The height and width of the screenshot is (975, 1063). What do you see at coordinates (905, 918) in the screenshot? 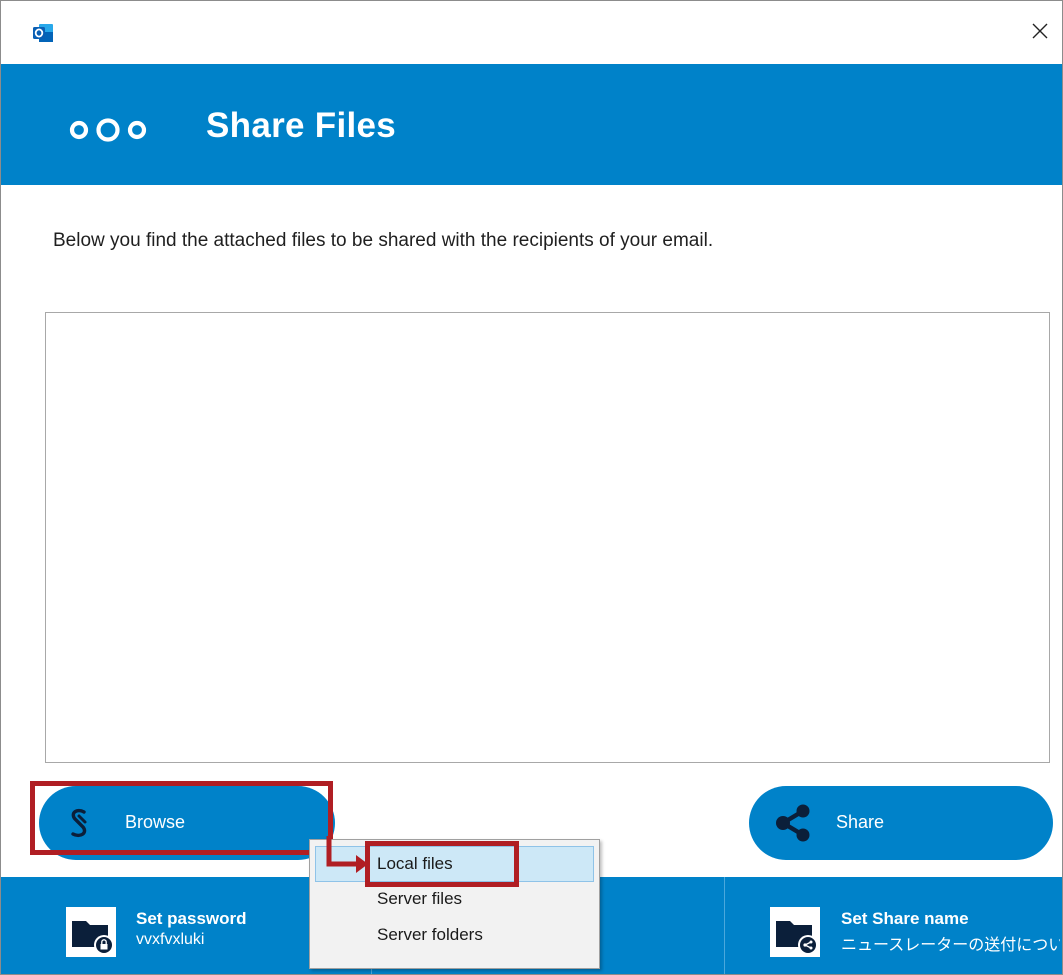
I see `set-share-name-title: Set Share name` at bounding box center [905, 918].